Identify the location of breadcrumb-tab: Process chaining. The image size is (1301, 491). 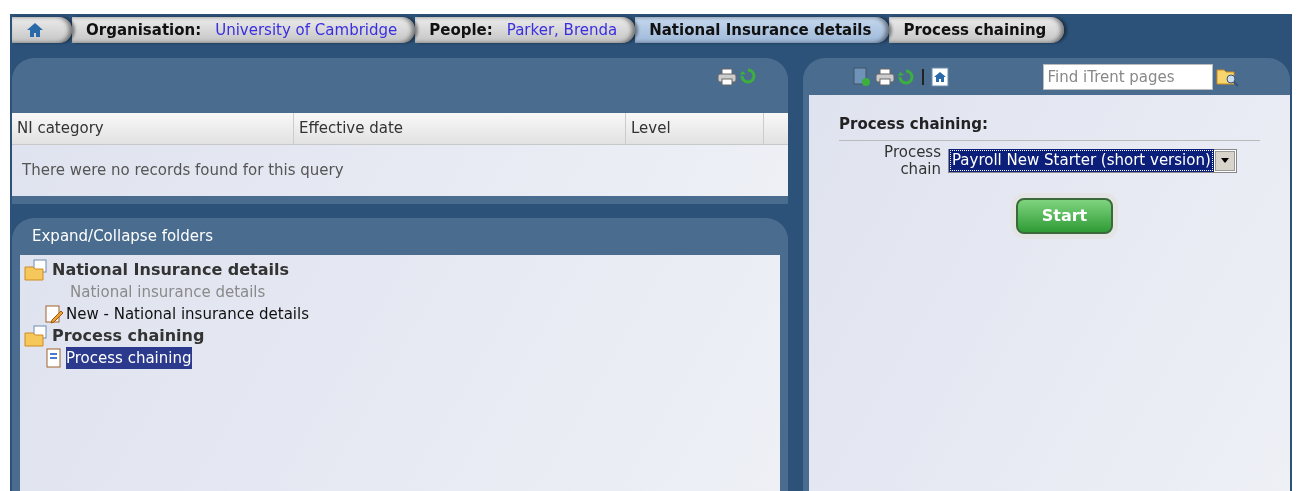
(977, 30).